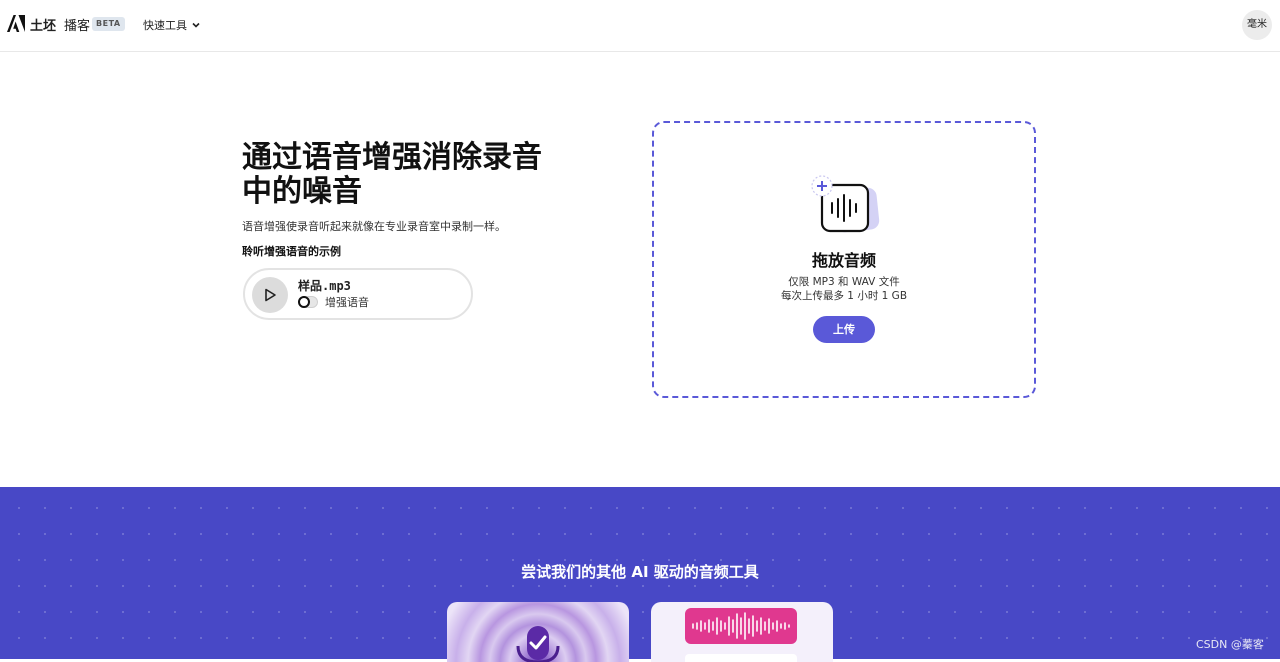  I want to click on page-title: 通过语音增强消除录音中的噪音, so click(392, 174).